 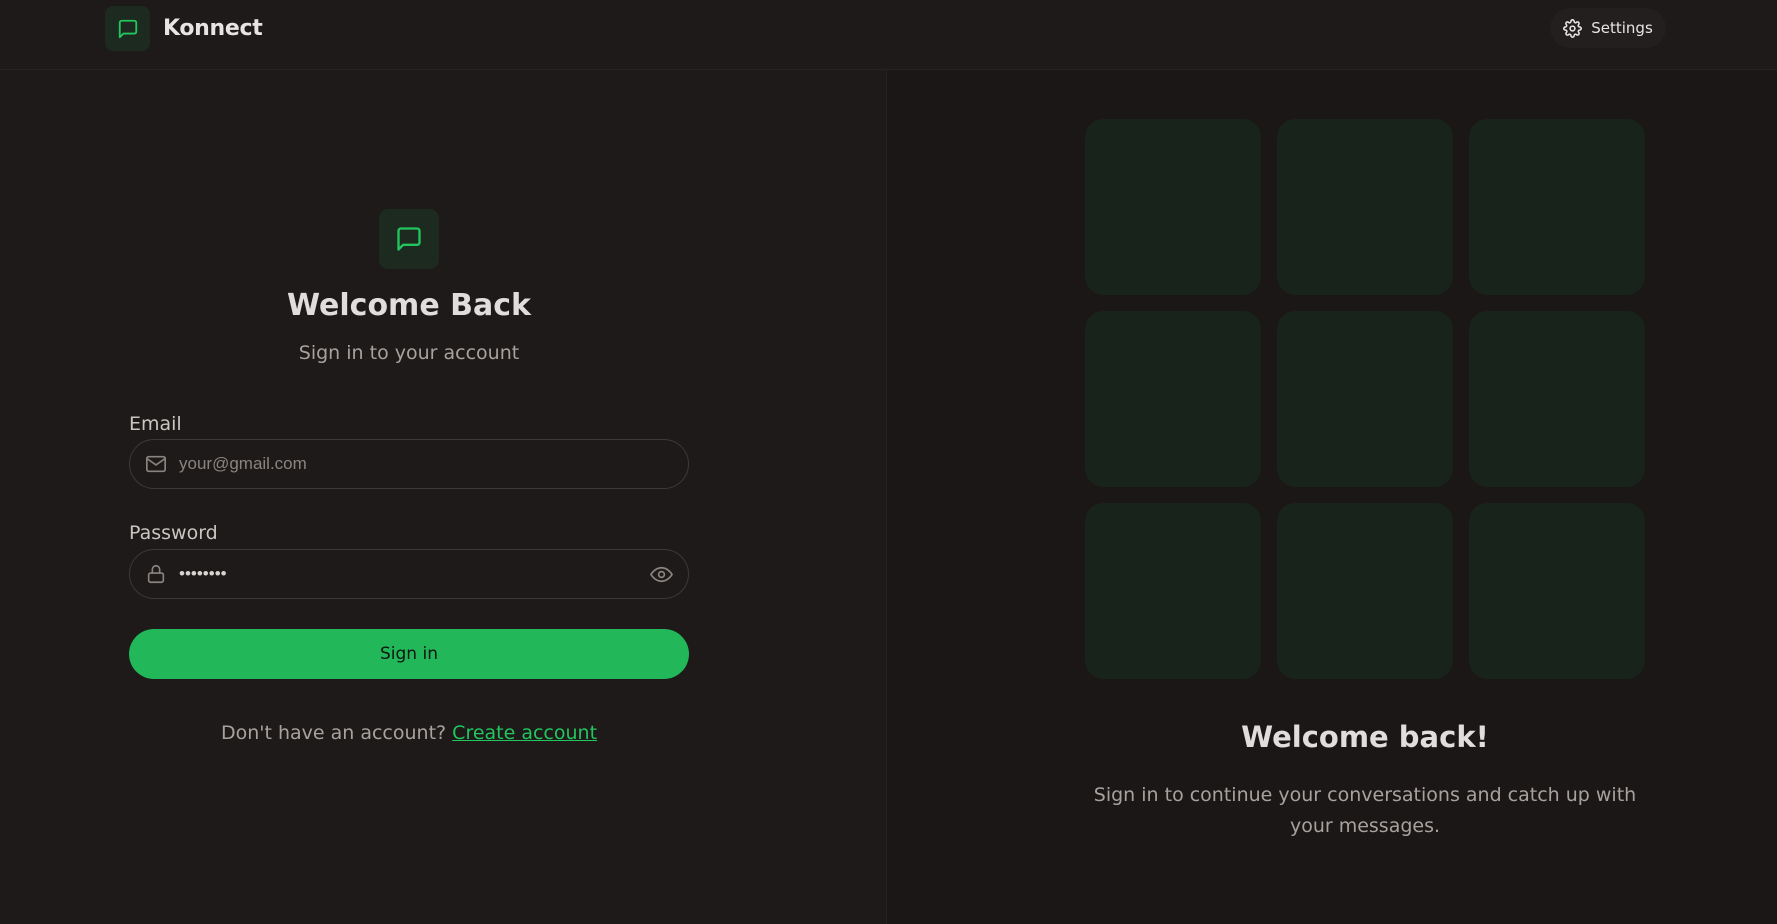 I want to click on password-field-wrapper, so click(x=409, y=574).